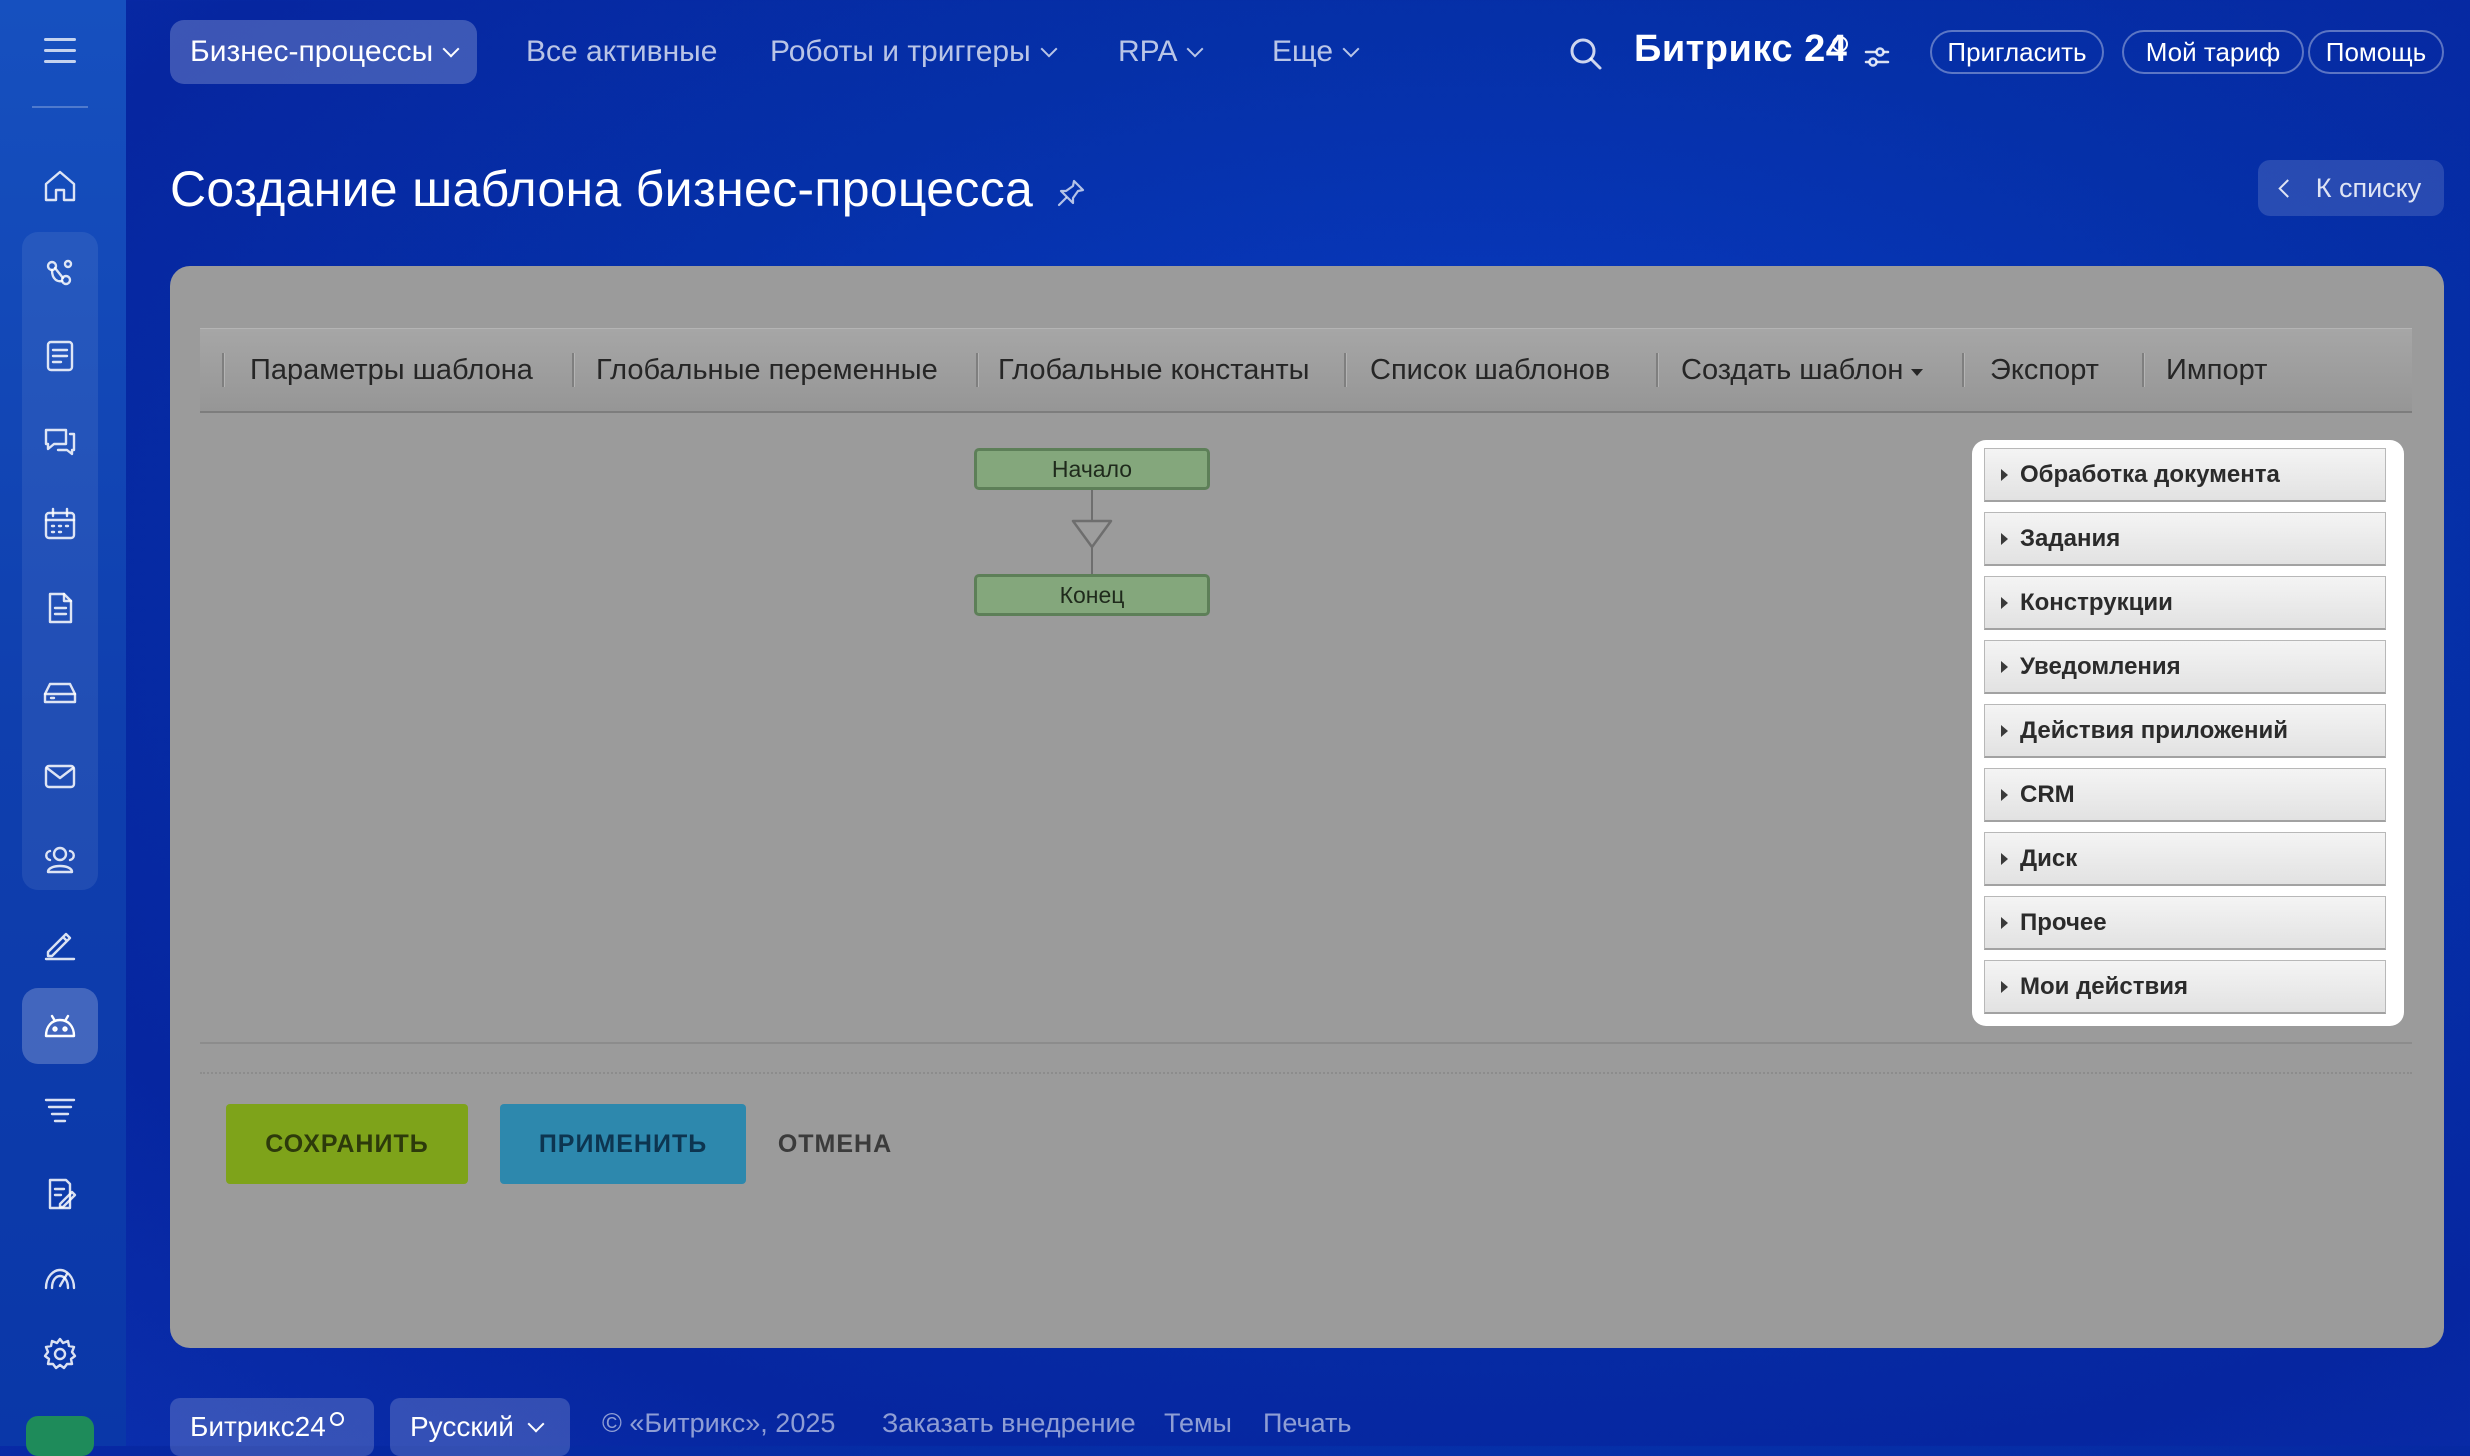  I want to click on palette-group-app-actions: Действия приложений, so click(2185, 731).